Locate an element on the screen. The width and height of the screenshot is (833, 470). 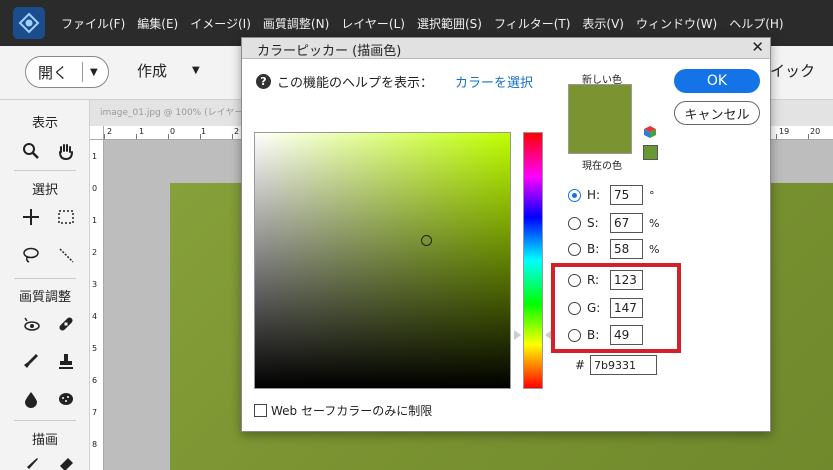
menu-view: 表示(V) is located at coordinates (603, 23).